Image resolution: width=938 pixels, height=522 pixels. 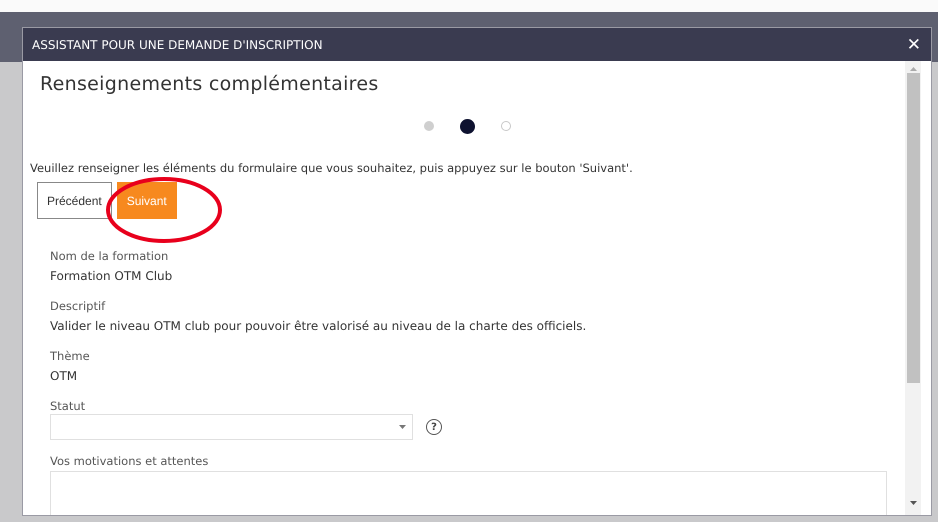 I want to click on field-label: Statut, so click(x=68, y=406).